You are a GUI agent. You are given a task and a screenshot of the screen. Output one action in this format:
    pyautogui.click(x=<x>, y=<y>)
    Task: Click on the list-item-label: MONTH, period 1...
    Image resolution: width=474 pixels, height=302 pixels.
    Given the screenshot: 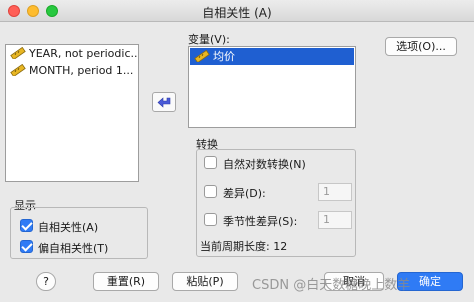 What is the action you would take?
    pyautogui.click(x=81, y=70)
    